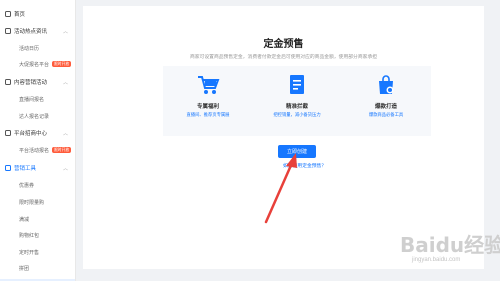 The width and height of the screenshot is (500, 281). What do you see at coordinates (8, 31) in the screenshot?
I see `activity-icon` at bounding box center [8, 31].